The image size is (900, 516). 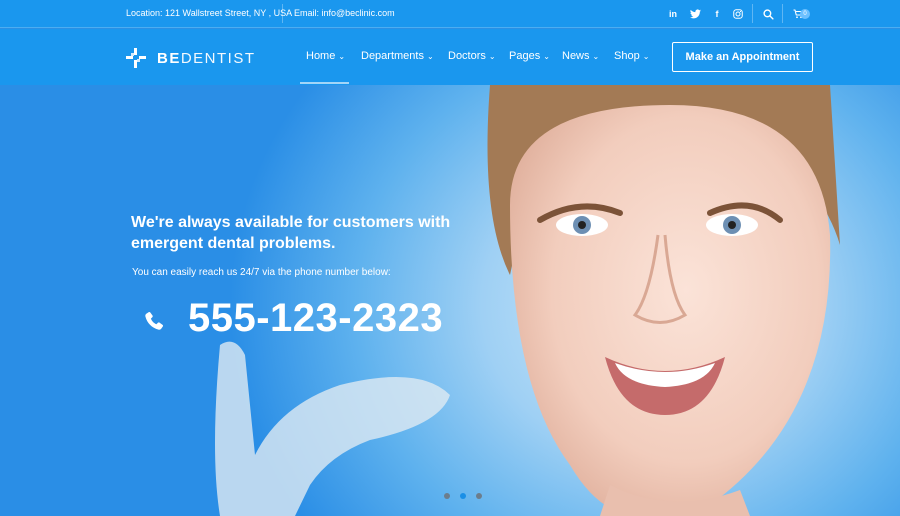 I want to click on phone-icon, so click(x=154, y=322).